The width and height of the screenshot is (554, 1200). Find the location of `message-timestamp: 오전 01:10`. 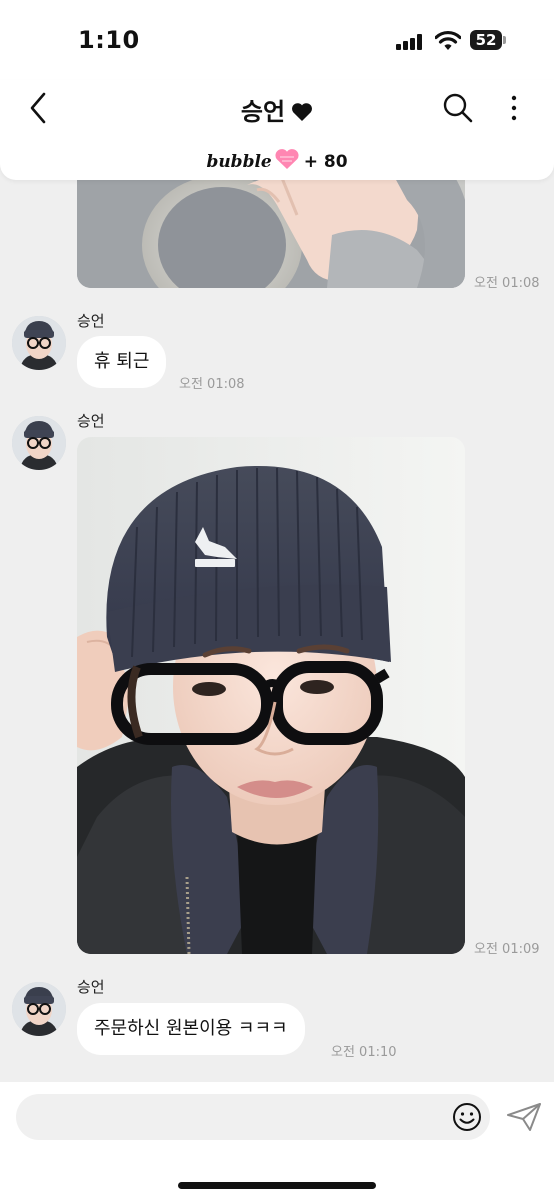

message-timestamp: 오전 01:10 is located at coordinates (364, 1052).